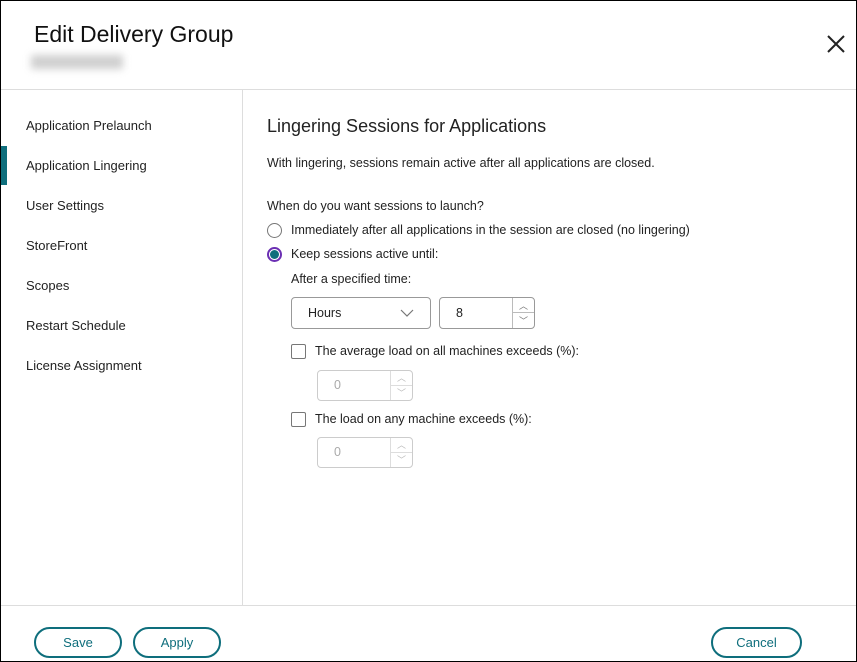 Image resolution: width=857 pixels, height=662 pixels. What do you see at coordinates (298, 351) in the screenshot?
I see `avg-load-checkbox` at bounding box center [298, 351].